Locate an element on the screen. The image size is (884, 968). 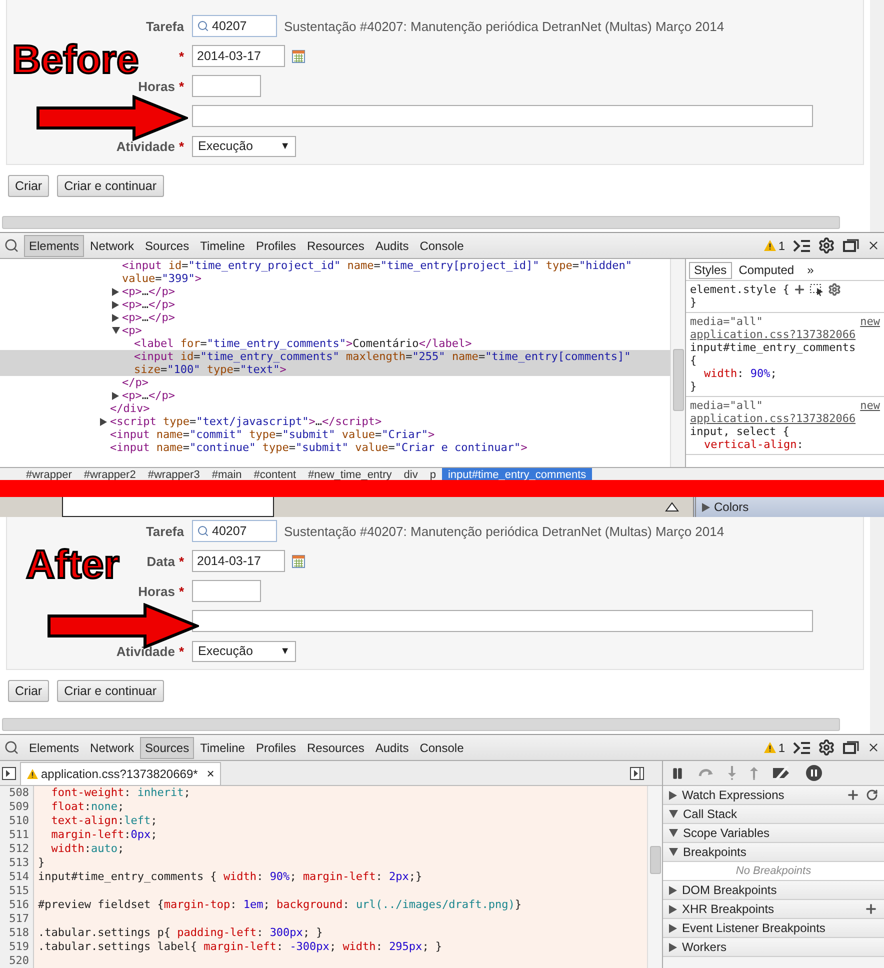
section-title: Workers is located at coordinates (704, 947).